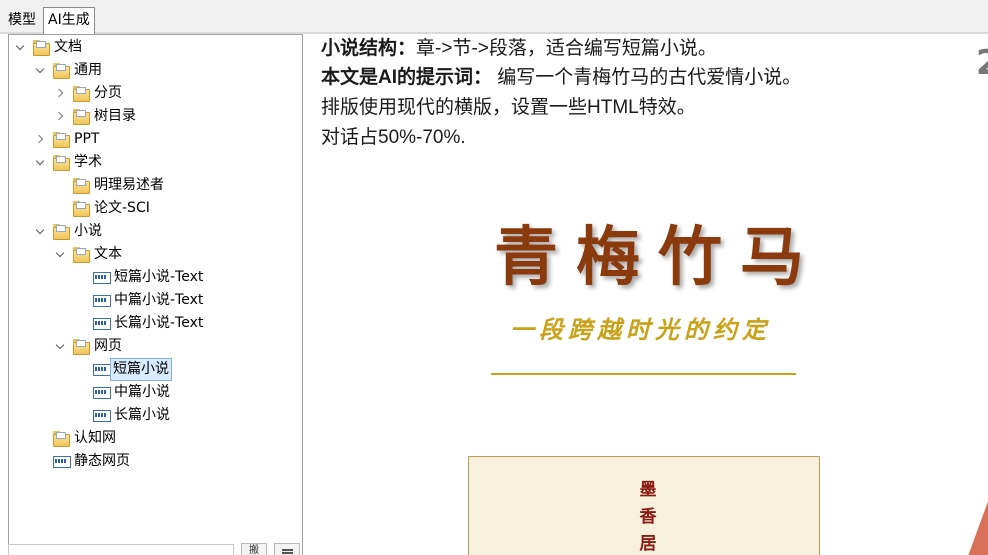 The width and height of the screenshot is (988, 555). I want to click on tree-menu-button, so click(287, 549).